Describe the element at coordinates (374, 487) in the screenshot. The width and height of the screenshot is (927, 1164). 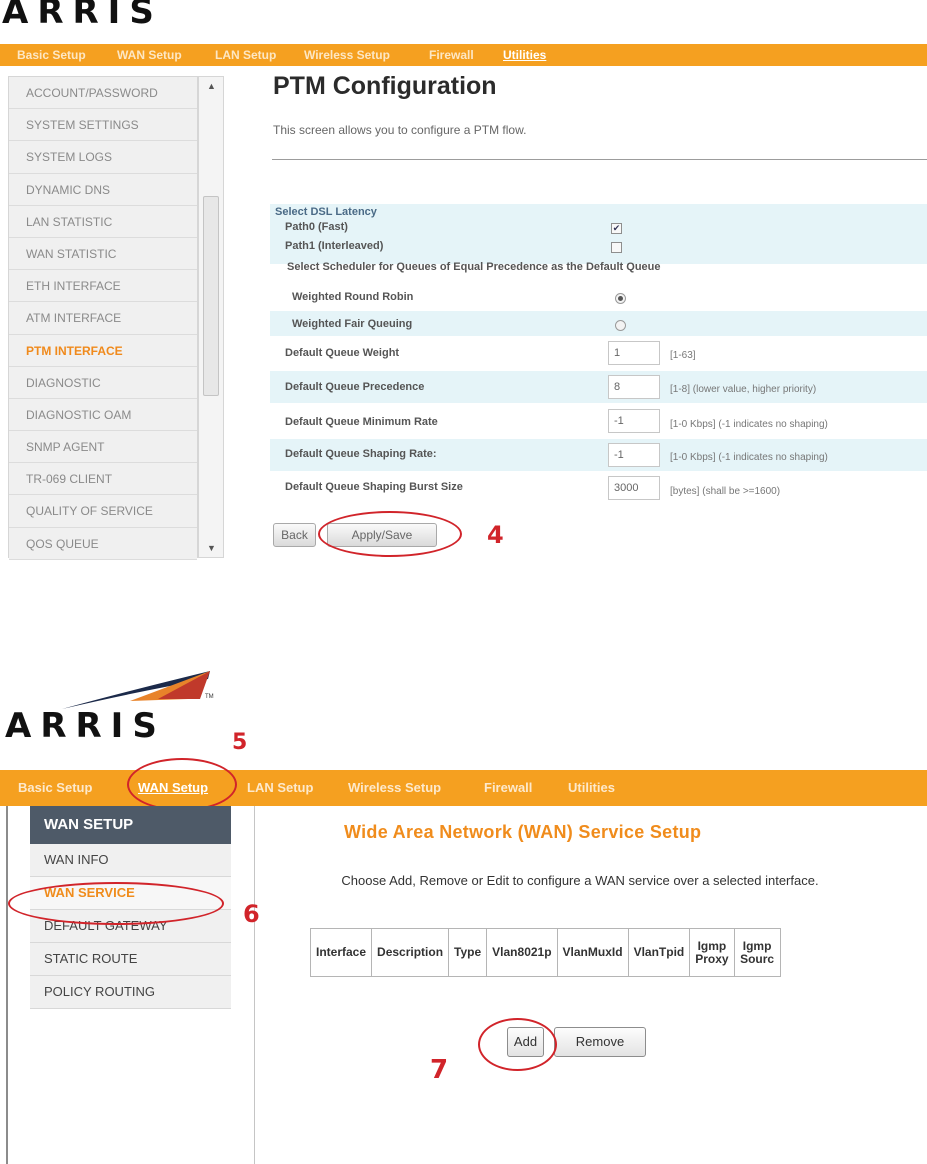
I see `field-label-burst-size: Default Queue Shaping Burst Size` at that location.